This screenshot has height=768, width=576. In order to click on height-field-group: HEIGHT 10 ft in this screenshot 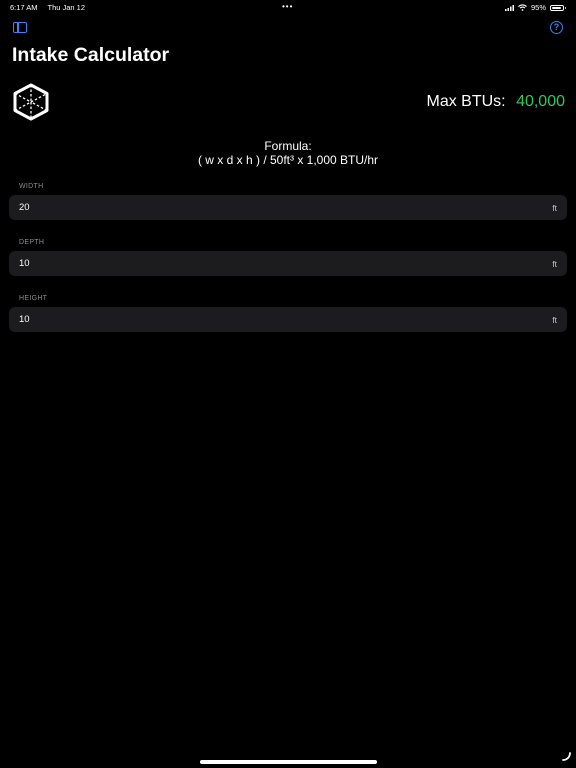, I will do `click(288, 313)`.